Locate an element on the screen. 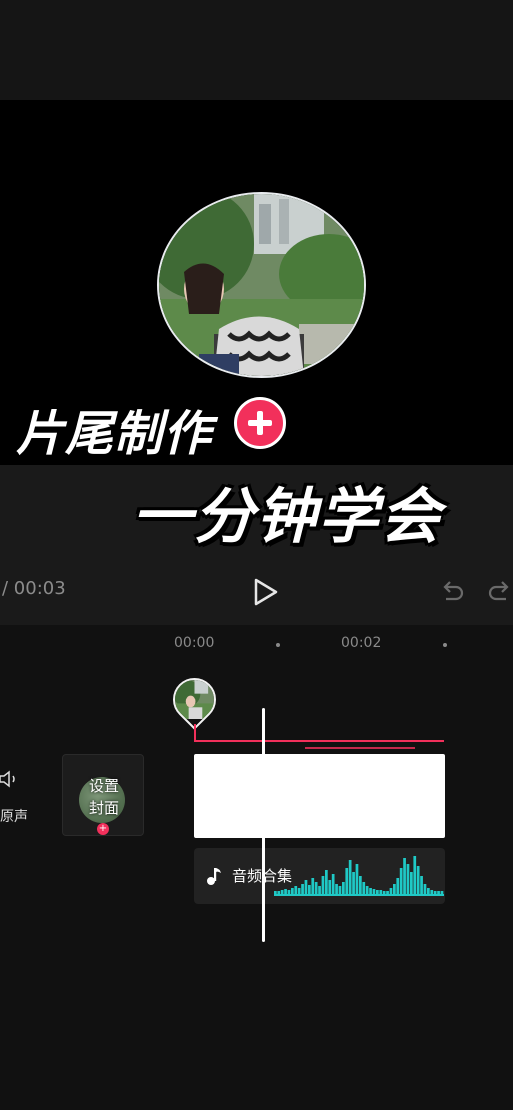 The height and width of the screenshot is (1110, 513). plus-icon is located at coordinates (260, 423).